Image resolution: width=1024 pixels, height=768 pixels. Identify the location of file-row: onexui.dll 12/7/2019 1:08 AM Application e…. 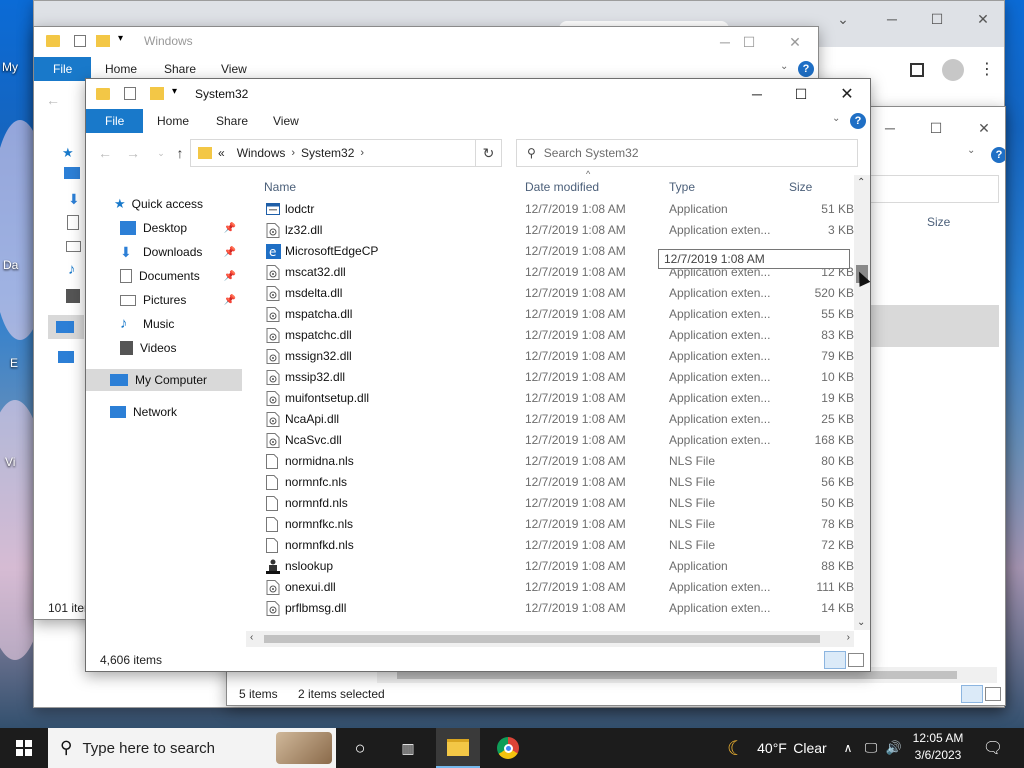
(555, 587).